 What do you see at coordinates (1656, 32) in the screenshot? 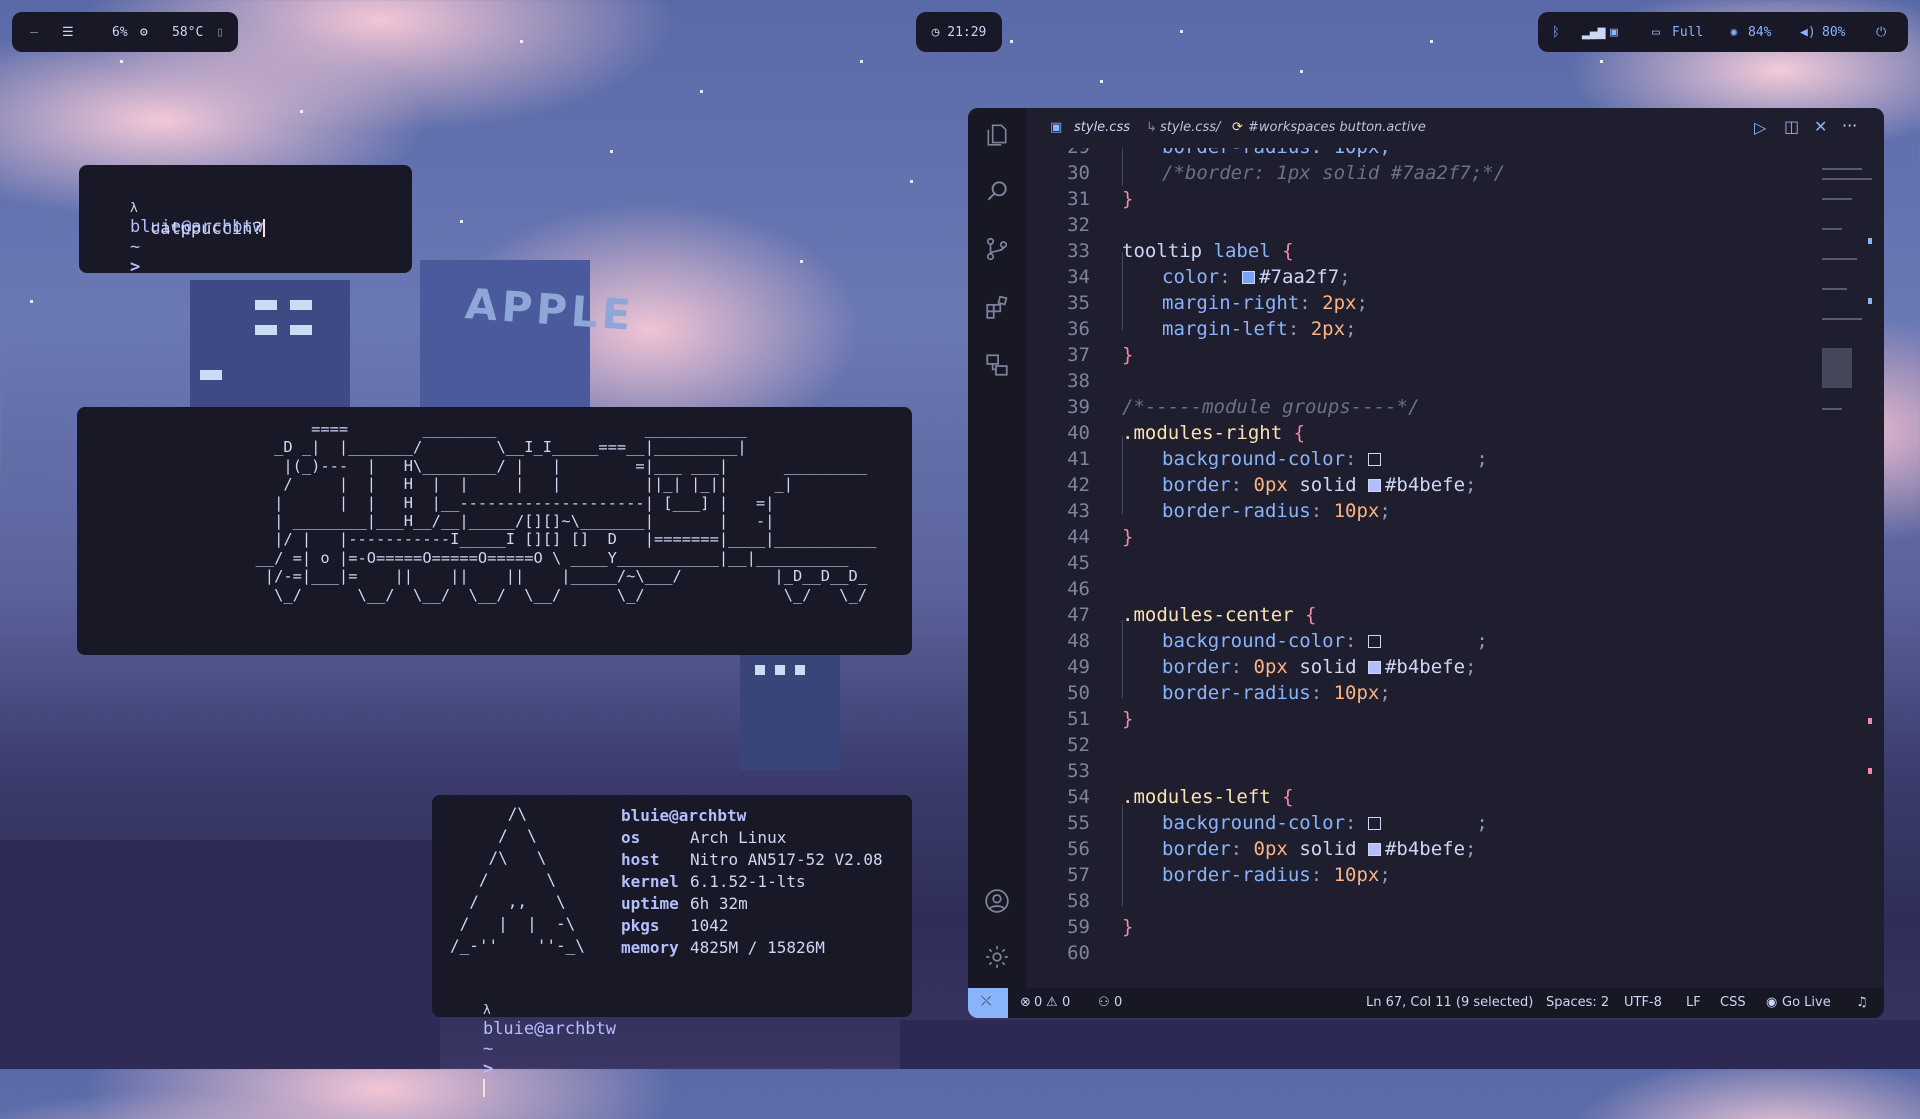
I see `battery-icon: ▭` at bounding box center [1656, 32].